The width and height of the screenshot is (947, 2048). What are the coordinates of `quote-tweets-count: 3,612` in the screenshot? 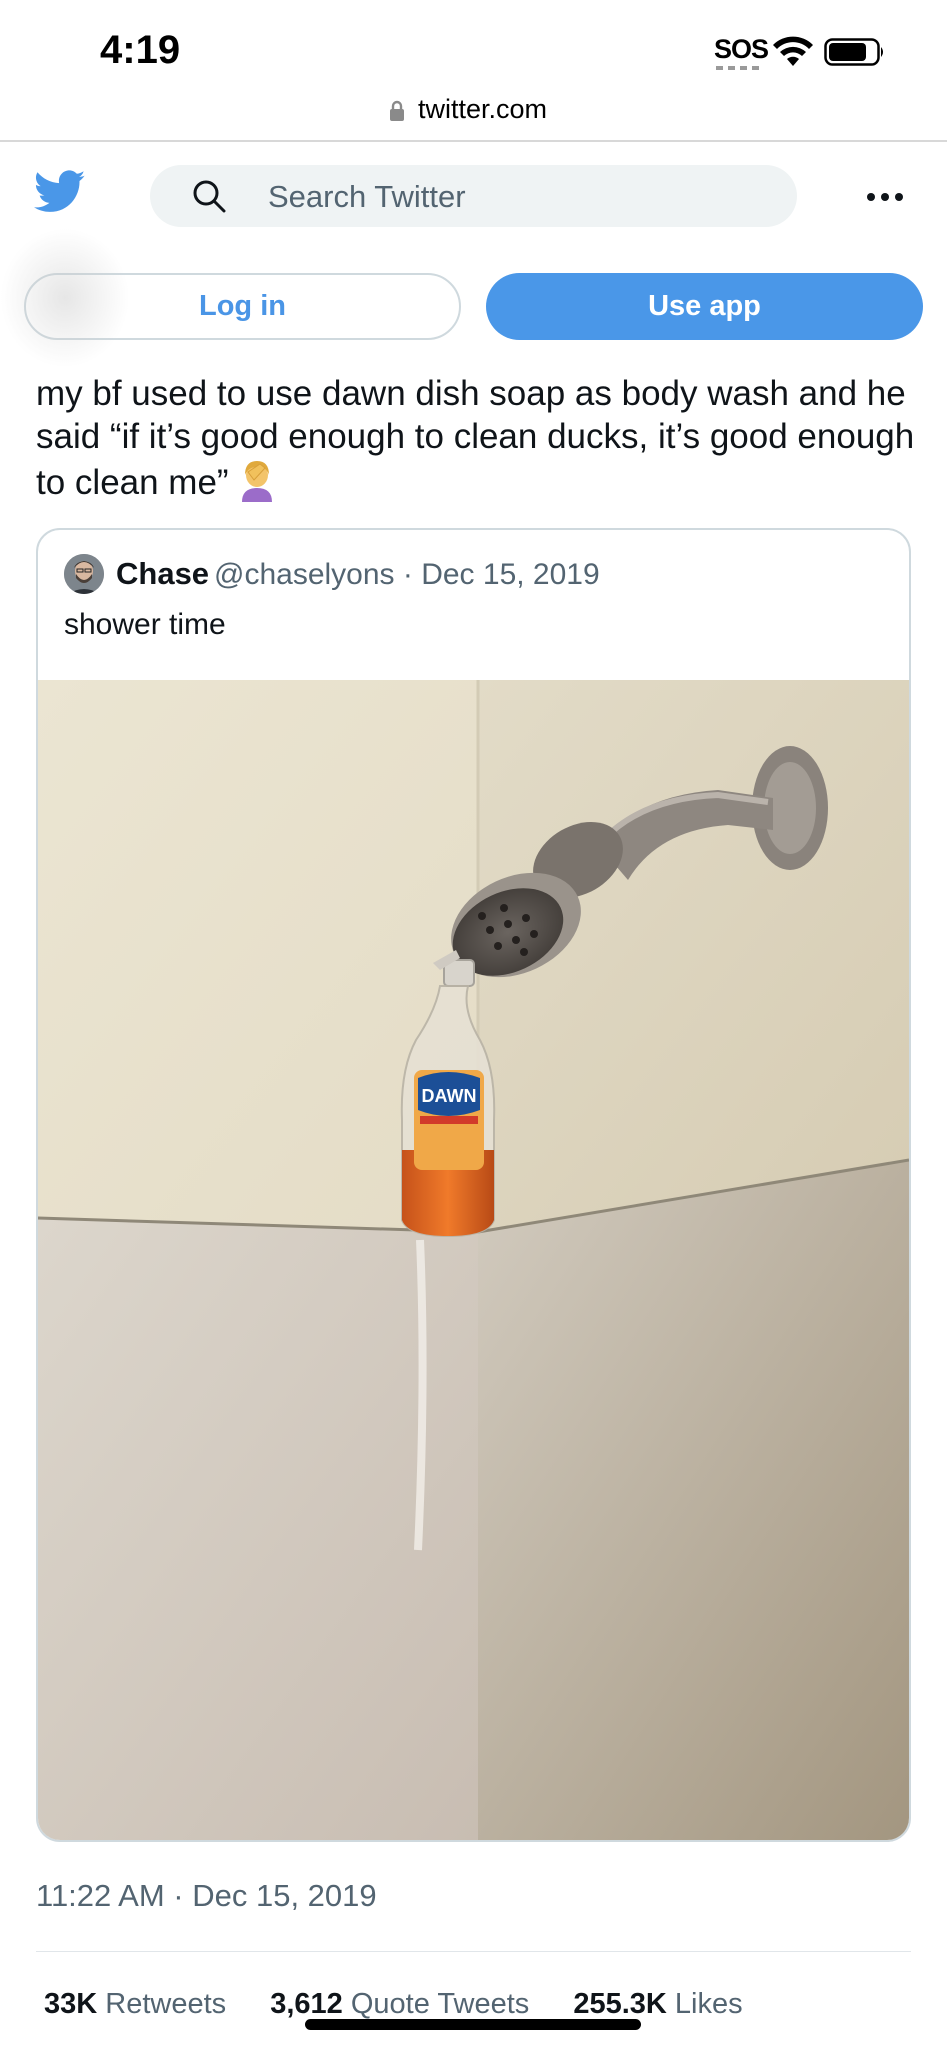 It's located at (306, 2004).